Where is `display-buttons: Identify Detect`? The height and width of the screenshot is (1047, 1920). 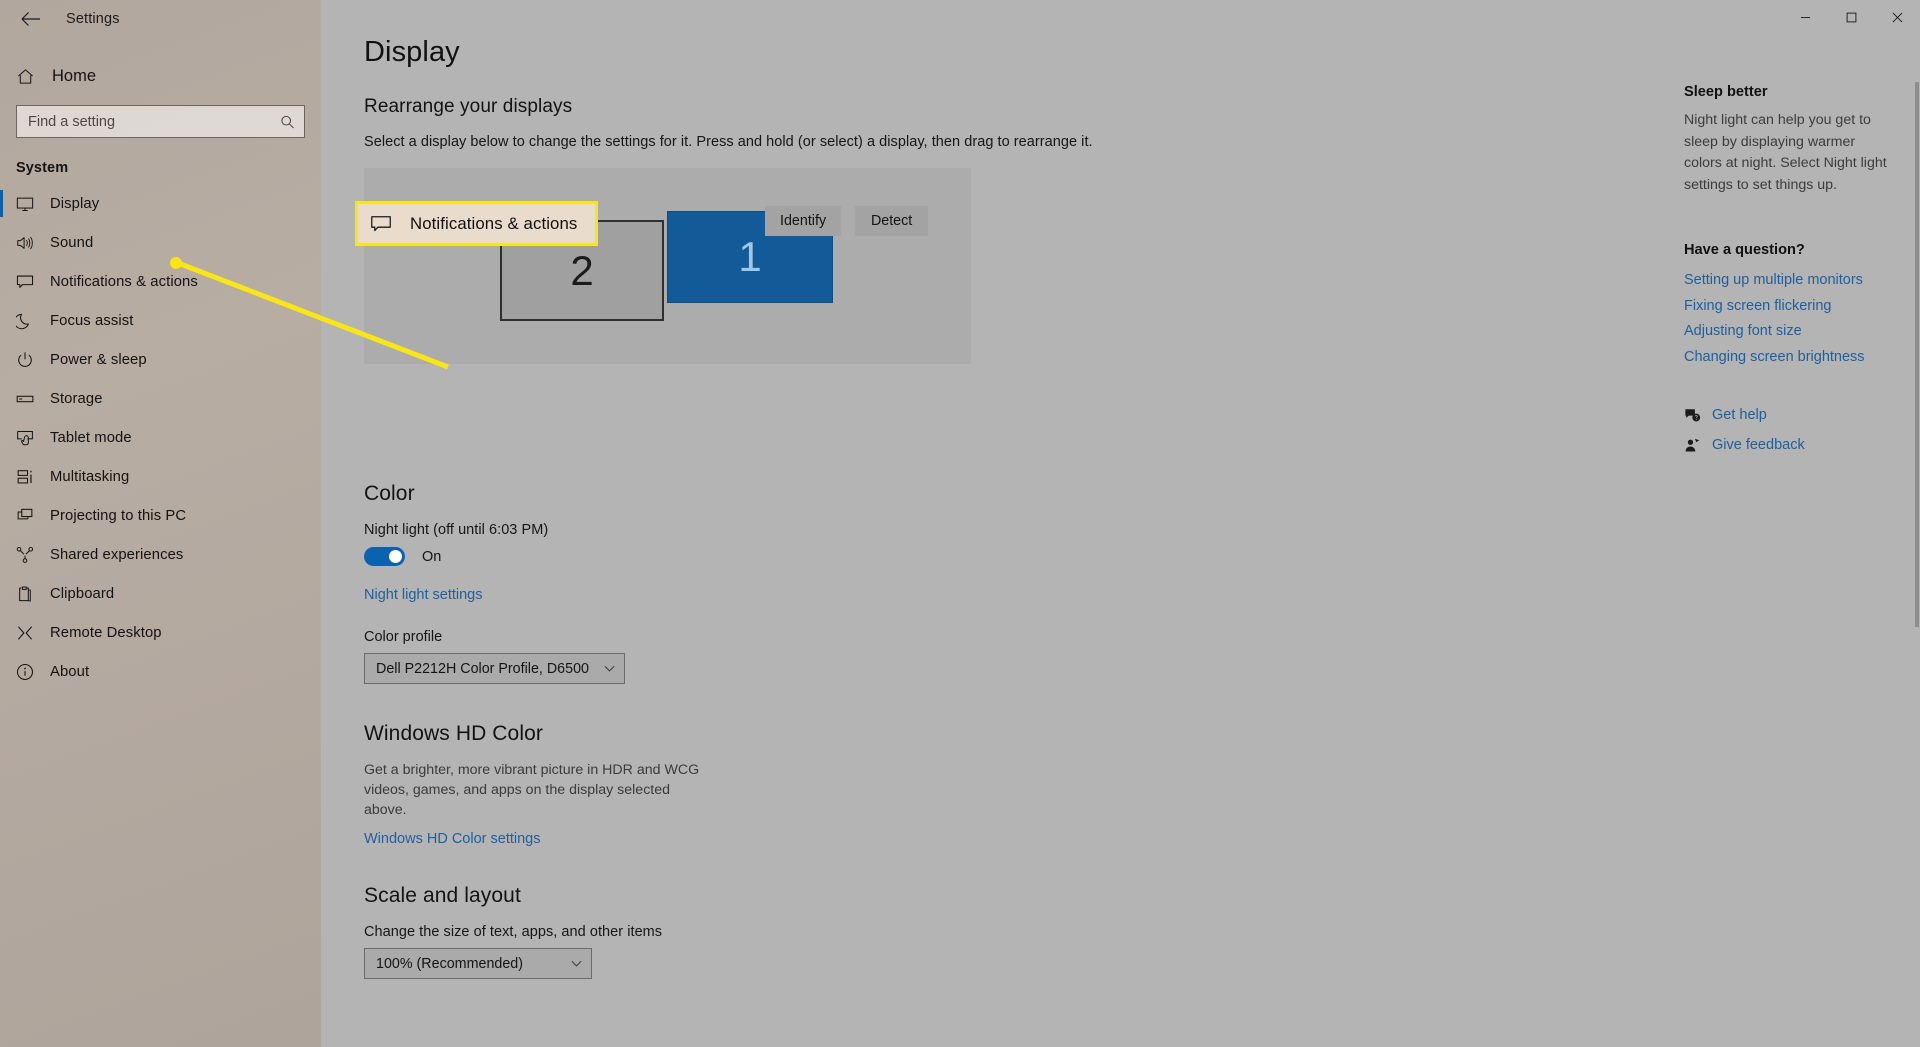
display-buttons: Identify Detect is located at coordinates (847, 221).